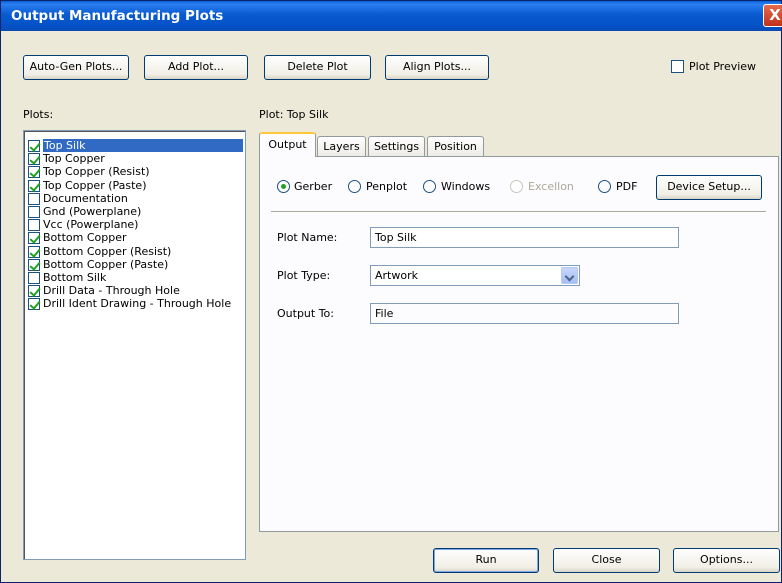 This screenshot has width=782, height=583. I want to click on list-item: Top Silk, so click(135, 146).